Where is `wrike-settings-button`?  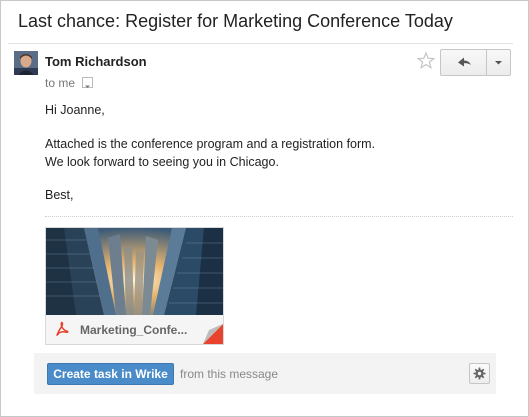
wrike-settings-button is located at coordinates (479, 373).